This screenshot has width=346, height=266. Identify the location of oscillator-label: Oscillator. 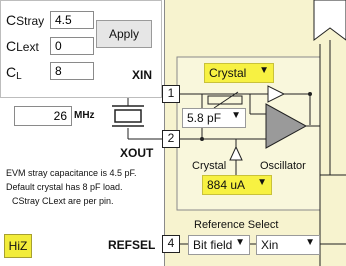
(283, 166).